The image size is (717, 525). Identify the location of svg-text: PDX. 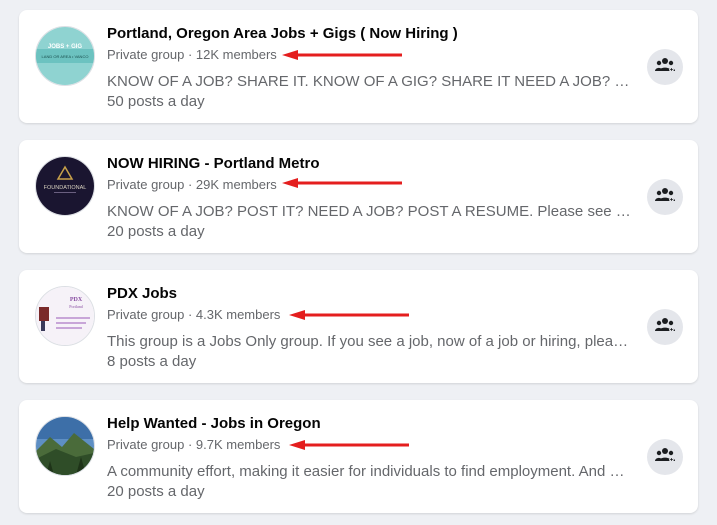
(76, 300).